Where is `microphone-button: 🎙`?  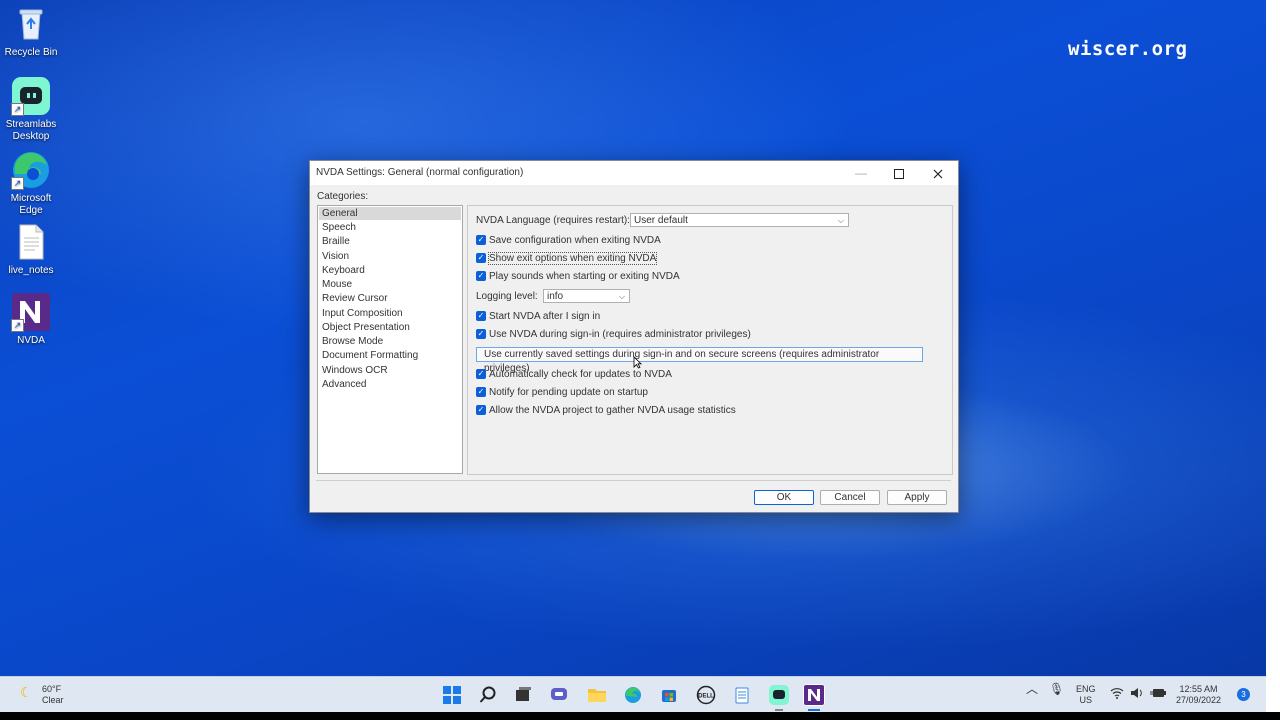 microphone-button: 🎙 is located at coordinates (1057, 689).